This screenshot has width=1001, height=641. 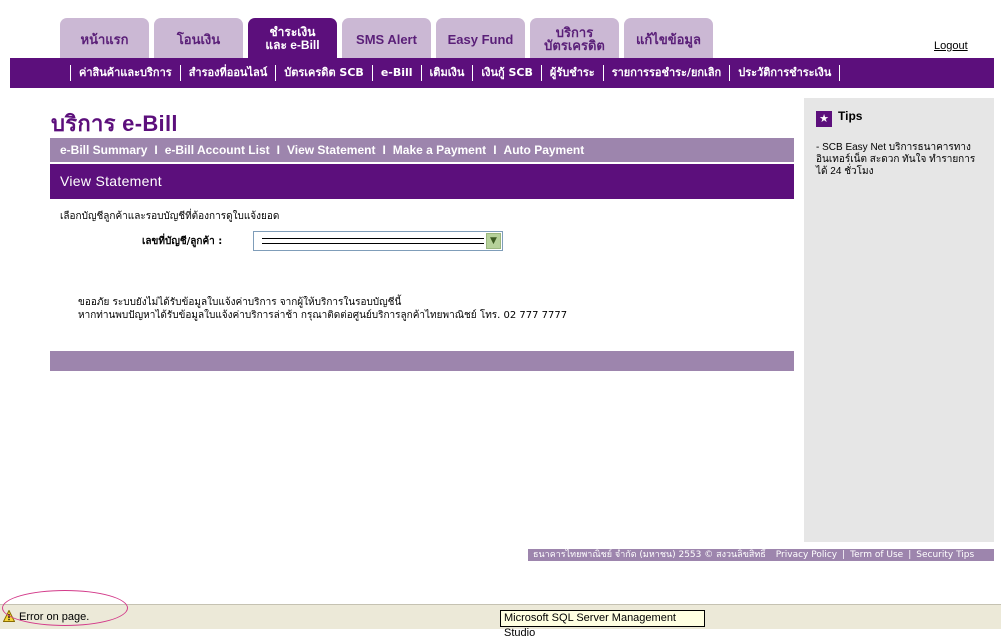 I want to click on tab-sms-alert: SMS Alert, so click(x=386, y=38).